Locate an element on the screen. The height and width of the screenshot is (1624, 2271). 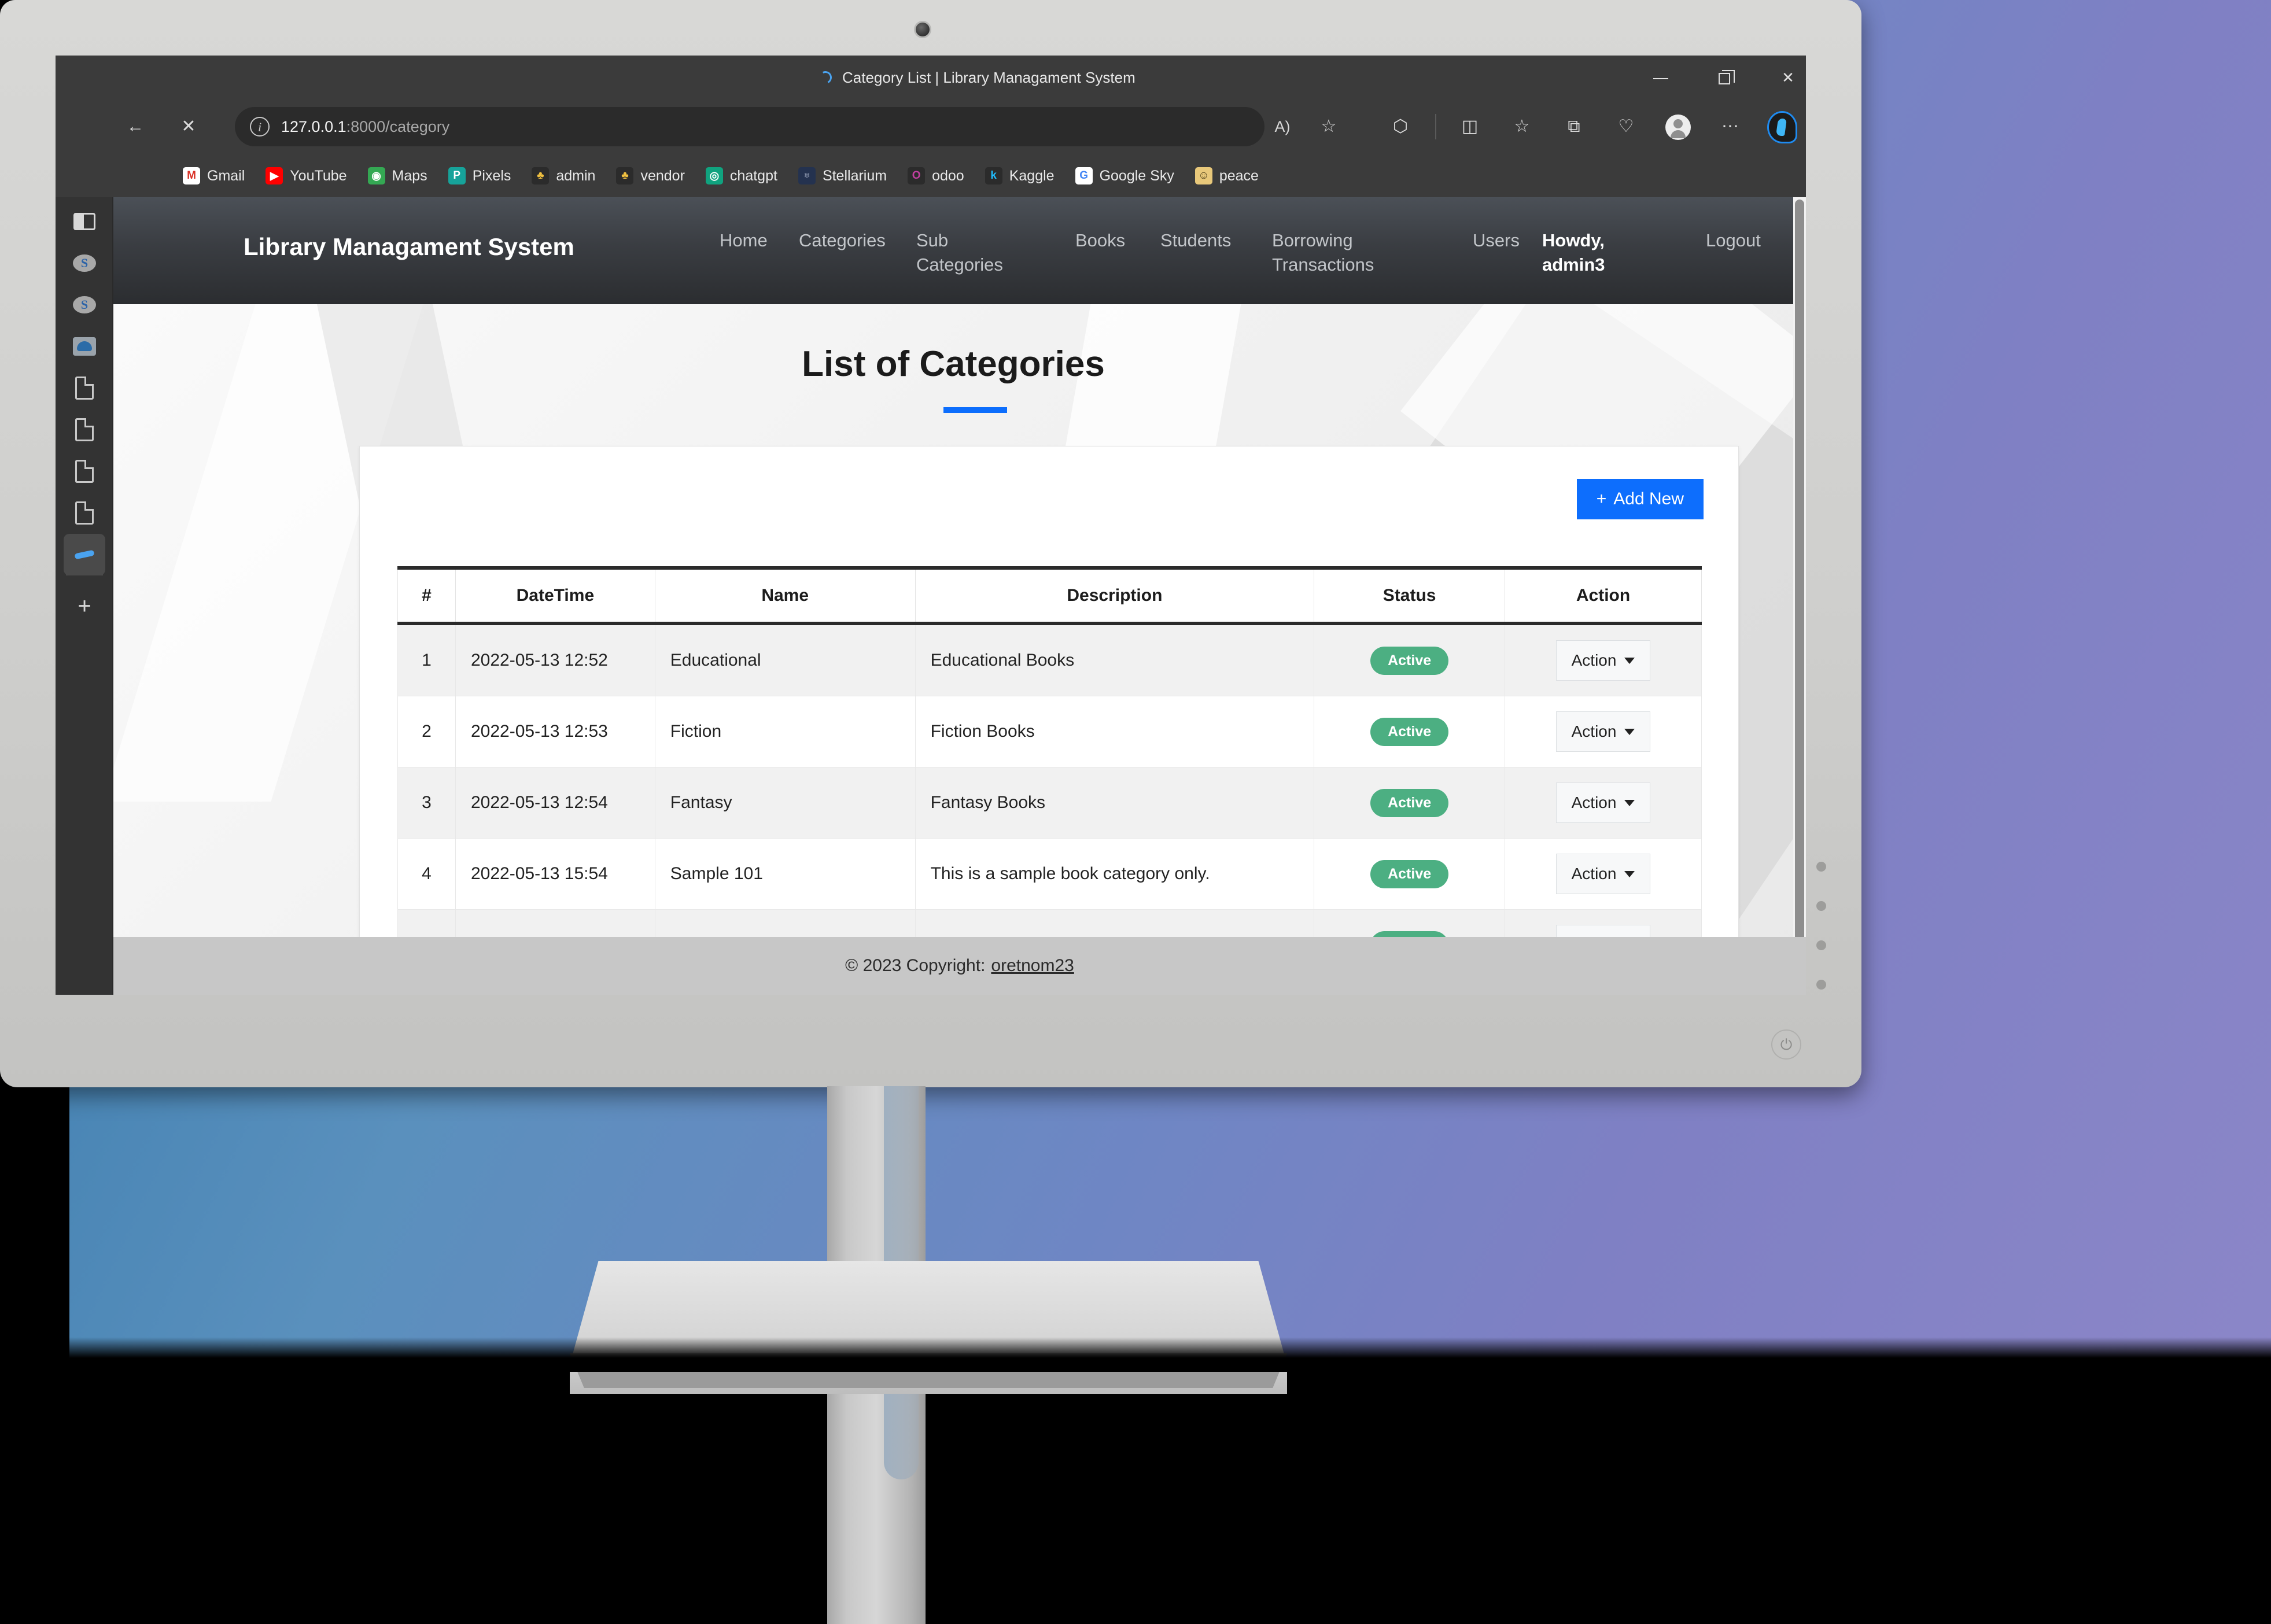
bookmark-admin: ♣admin is located at coordinates (563, 175).